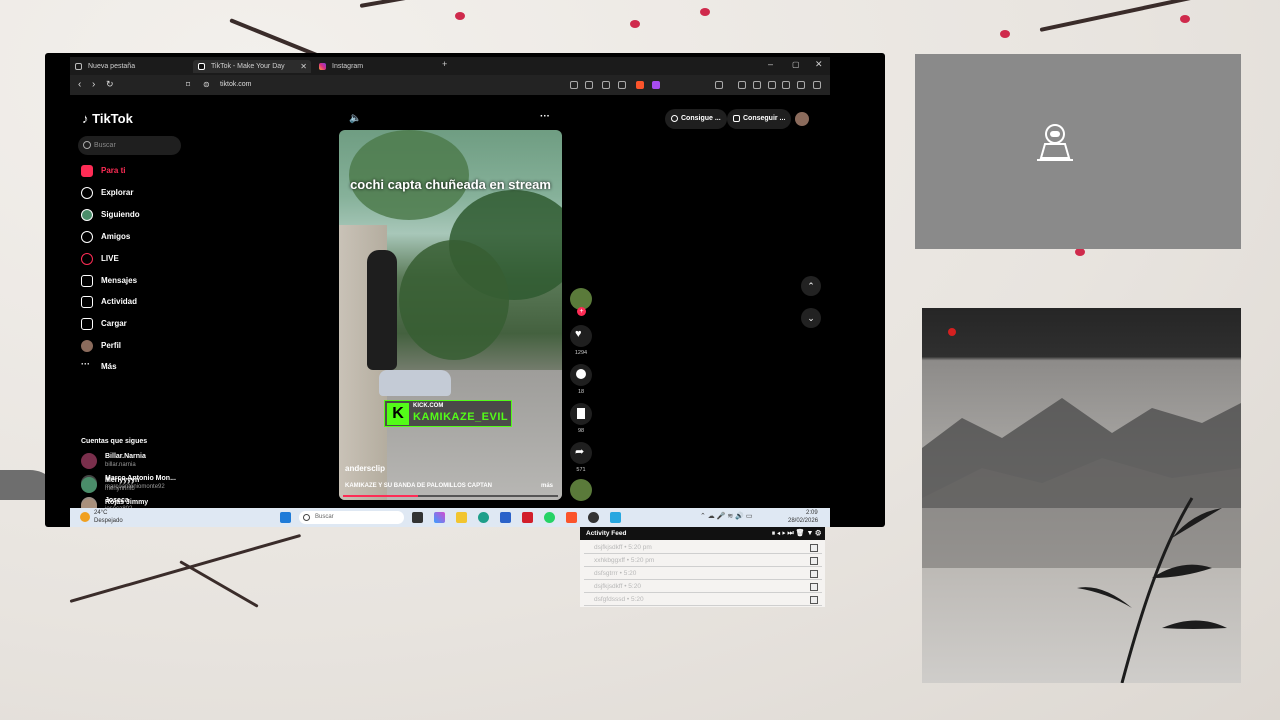 The height and width of the screenshot is (720, 1280). I want to click on tiktok-logo: ♪ TikTok, so click(107, 118).